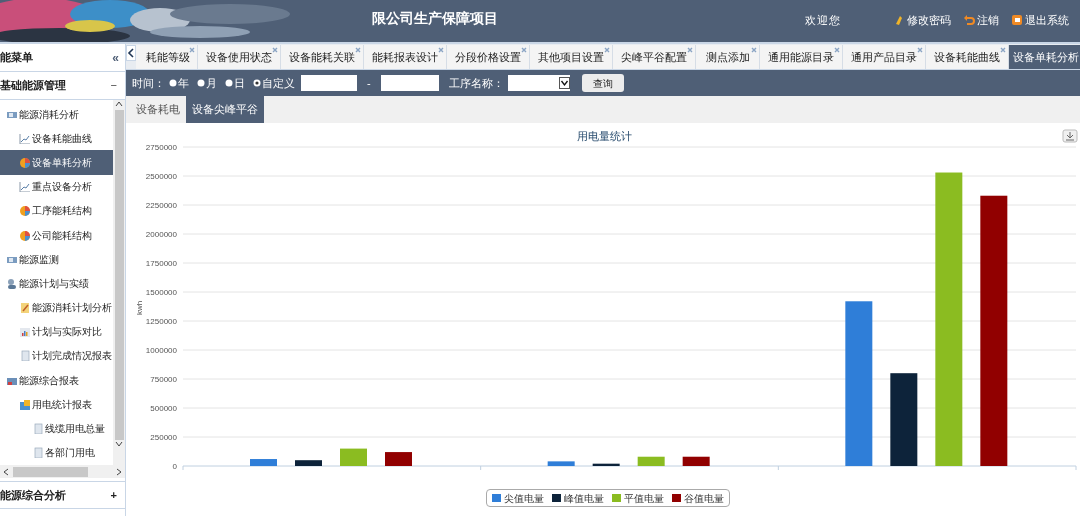  What do you see at coordinates (239, 57) in the screenshot?
I see `tab: 设备使用状态` at bounding box center [239, 57].